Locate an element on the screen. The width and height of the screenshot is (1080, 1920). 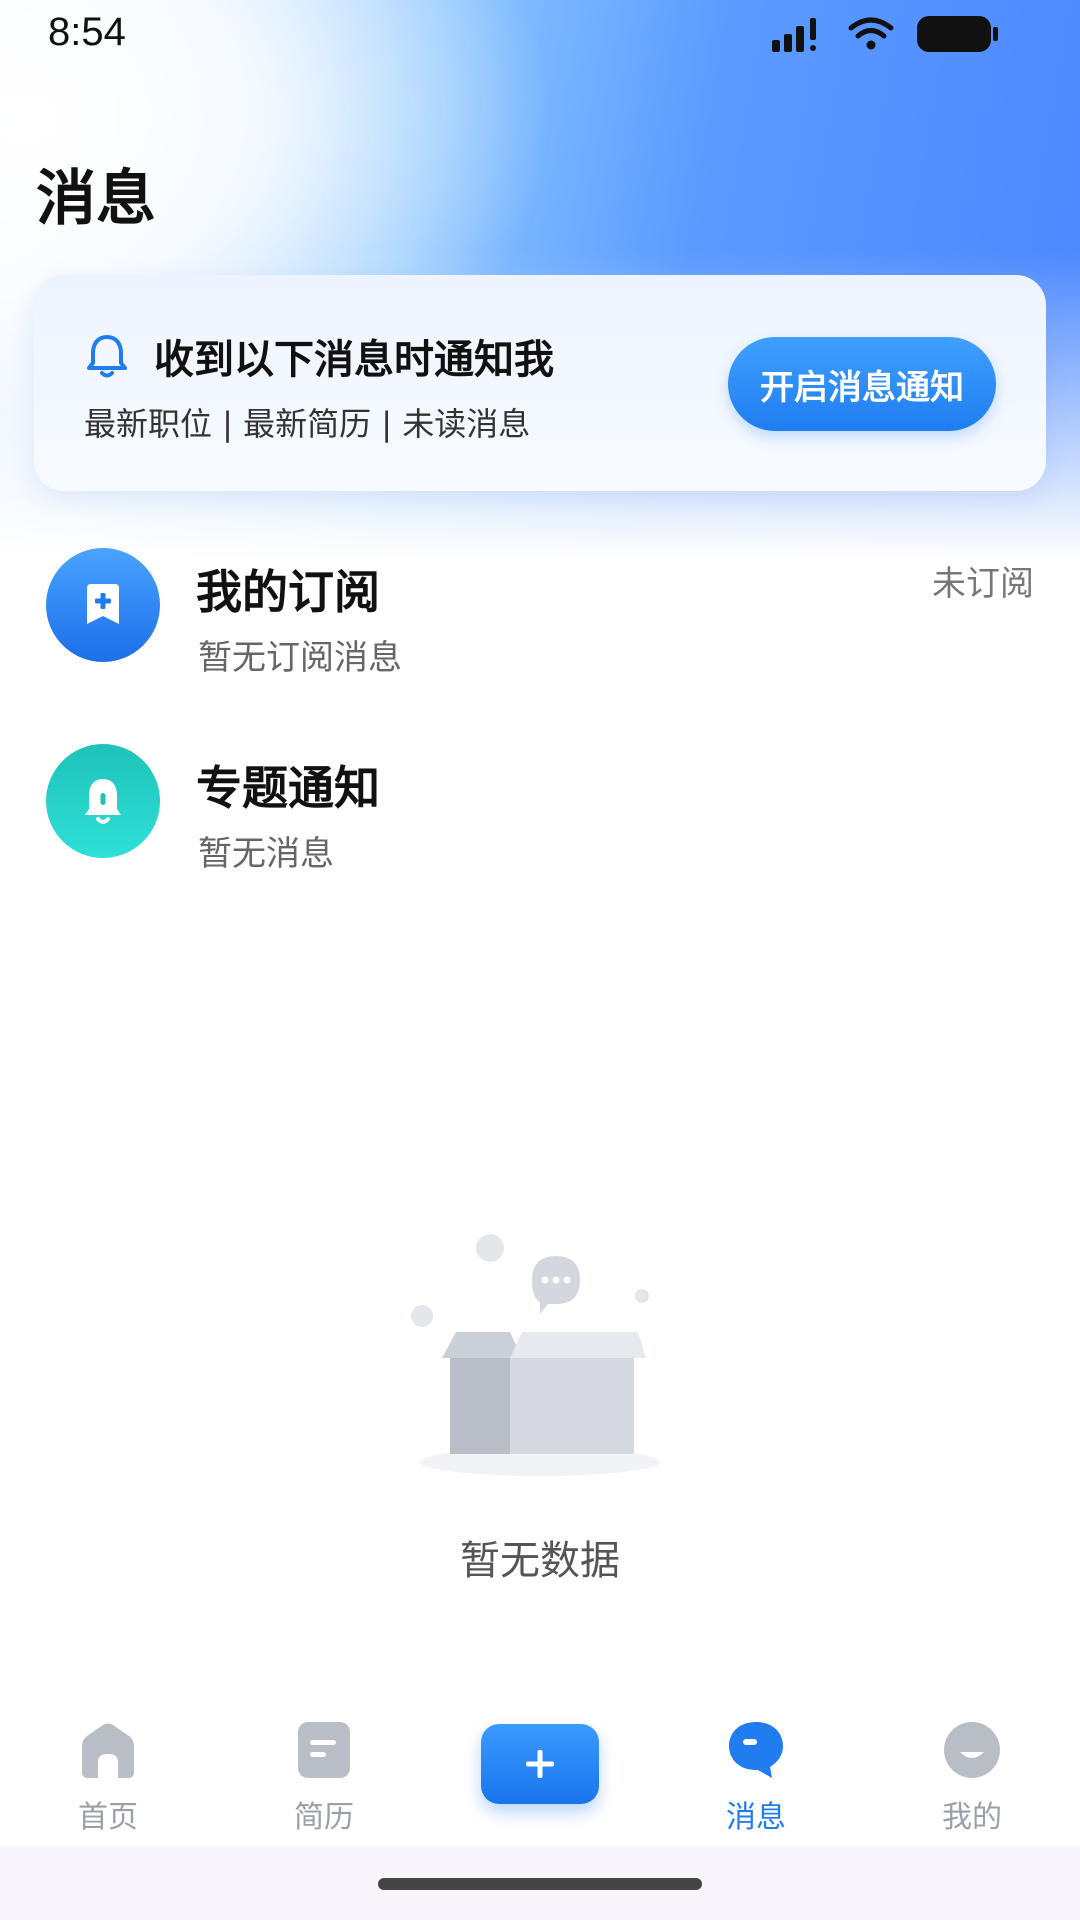
home-indicator is located at coordinates (540, 1884).